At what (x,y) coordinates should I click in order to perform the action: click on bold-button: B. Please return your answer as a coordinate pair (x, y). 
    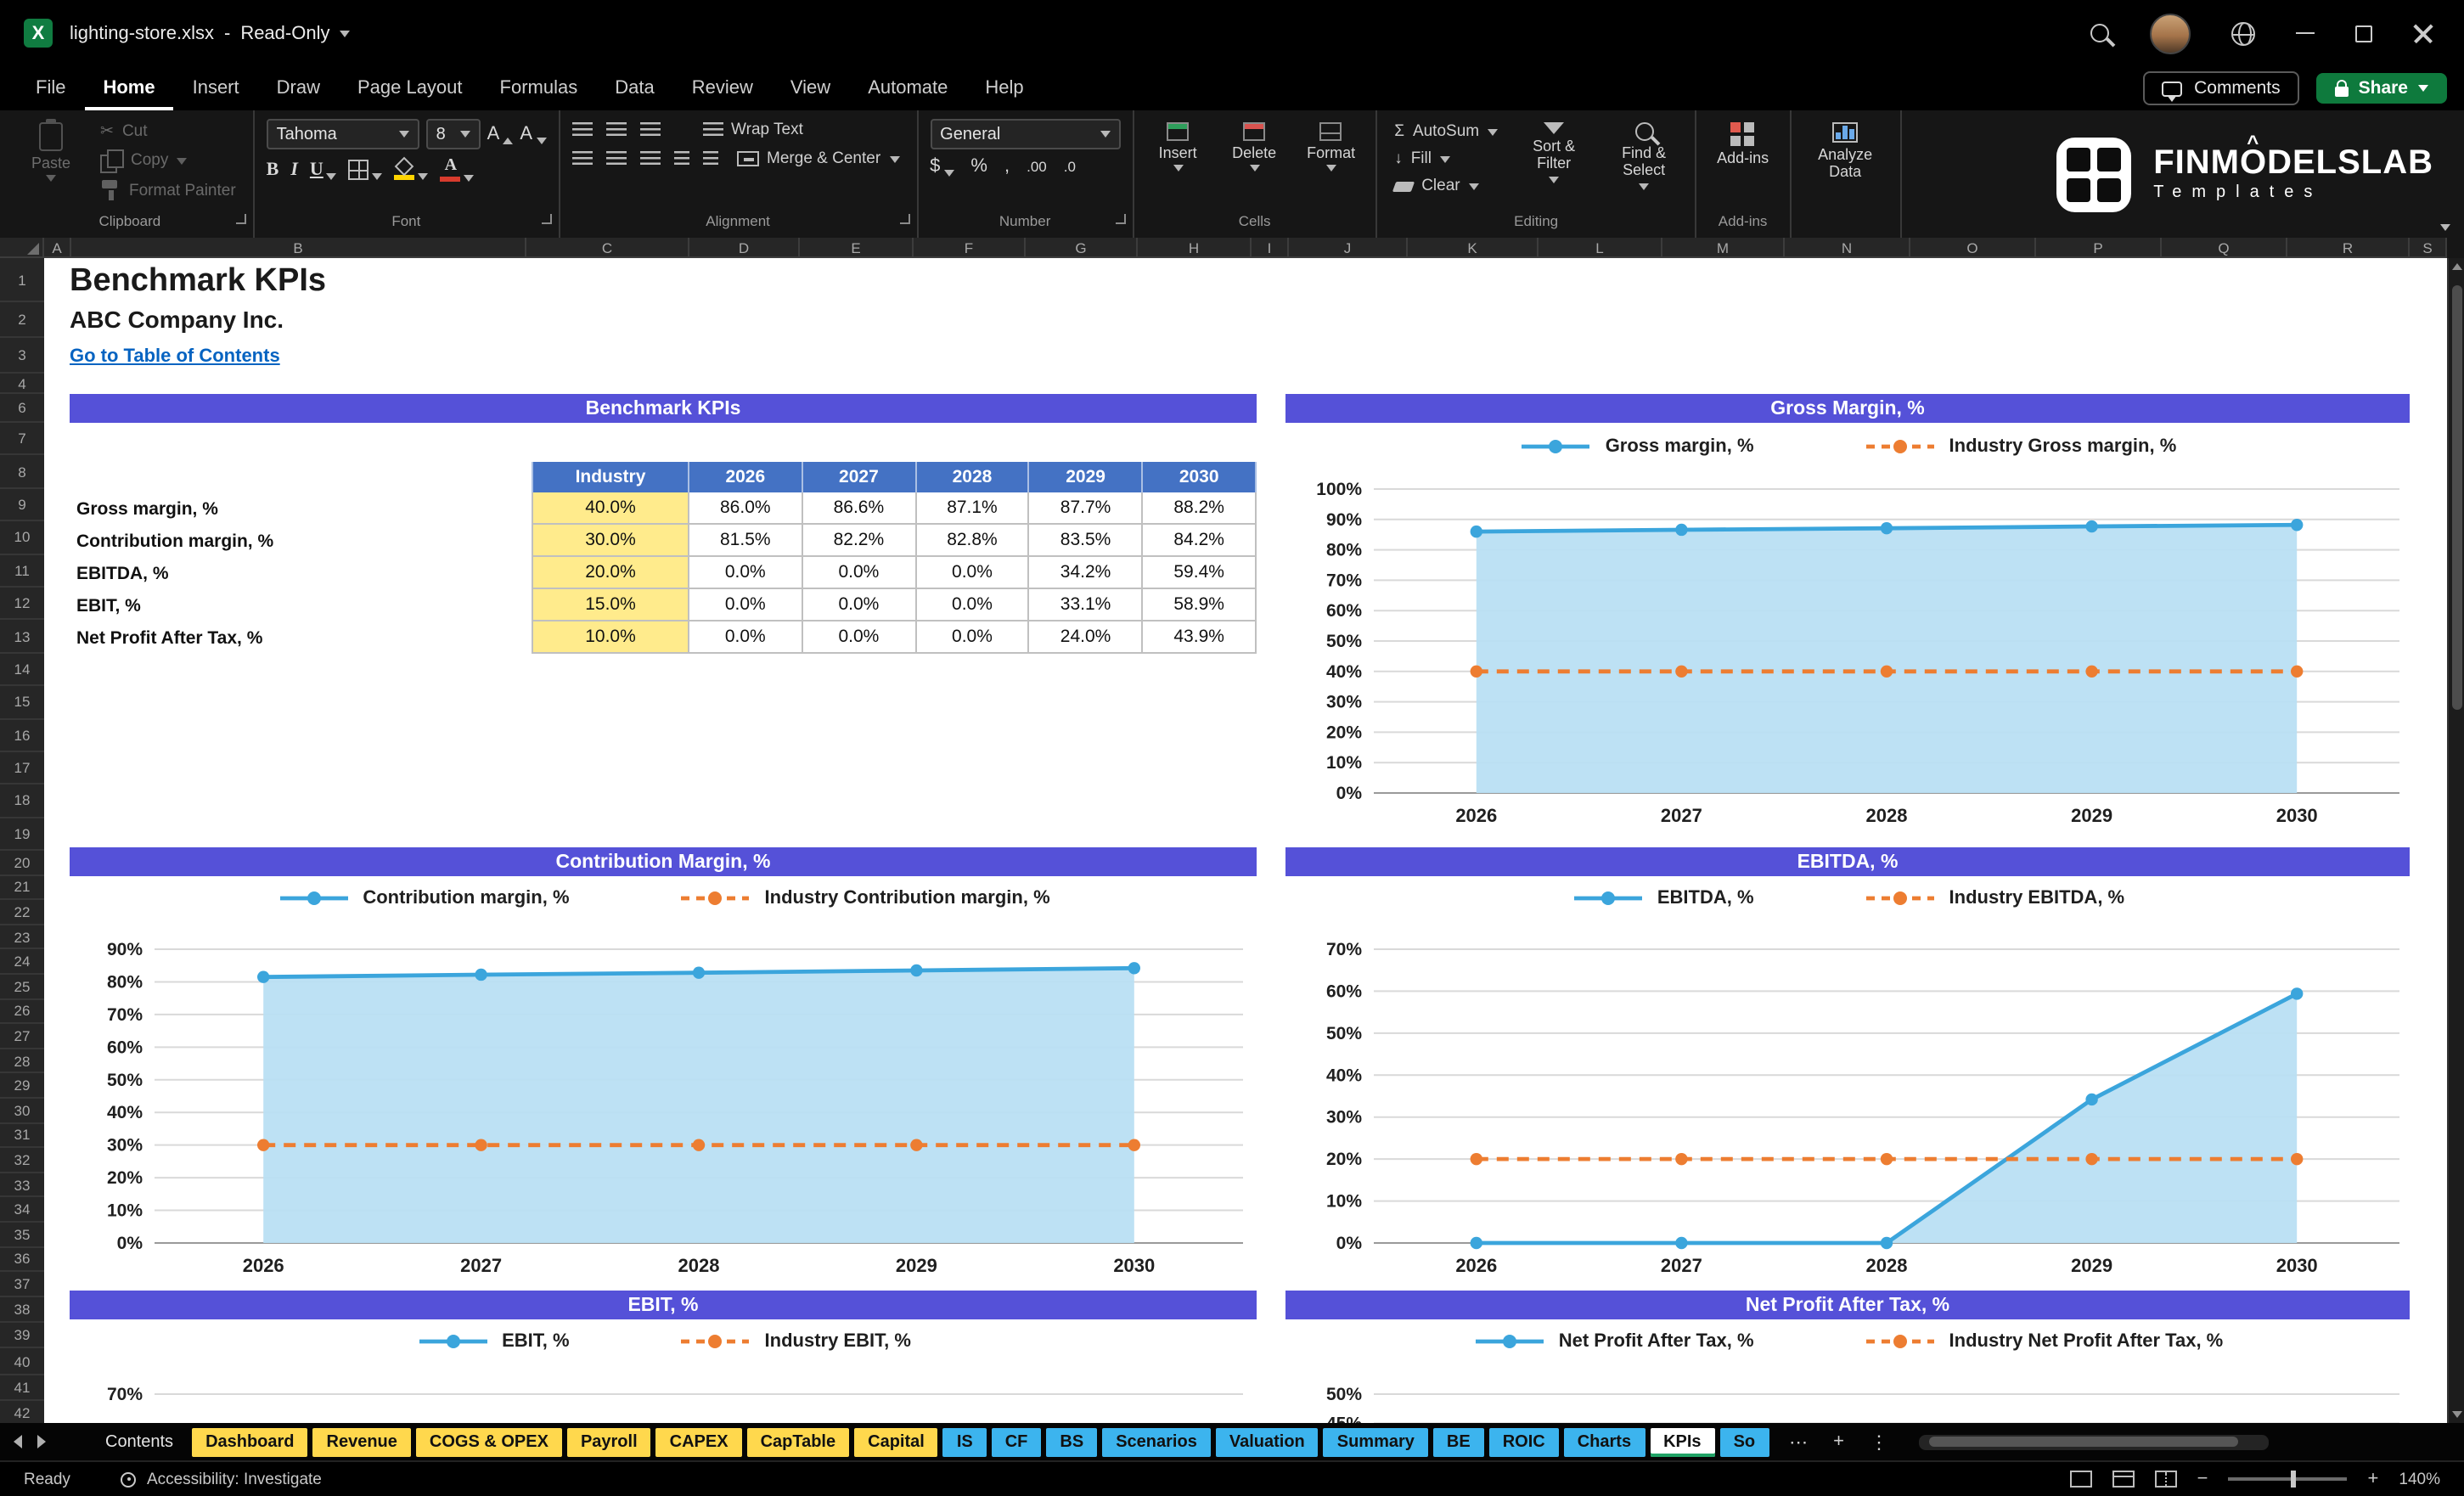
    Looking at the image, I should click on (273, 169).